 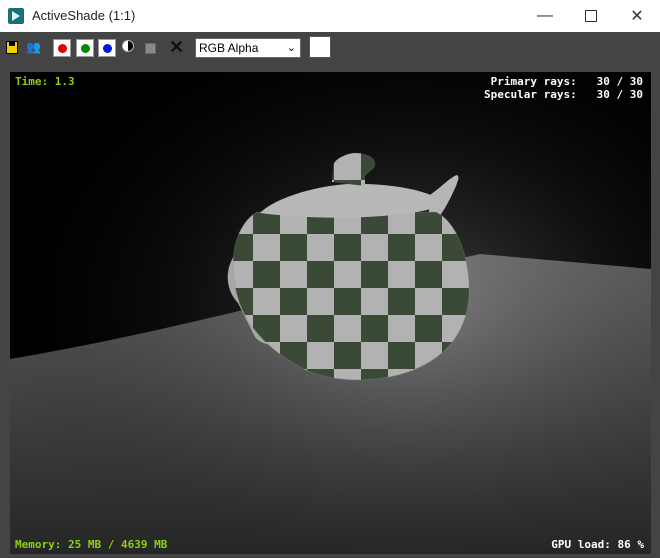 I want to click on channel-select: RGB Alpha ⌄, so click(x=248, y=48).